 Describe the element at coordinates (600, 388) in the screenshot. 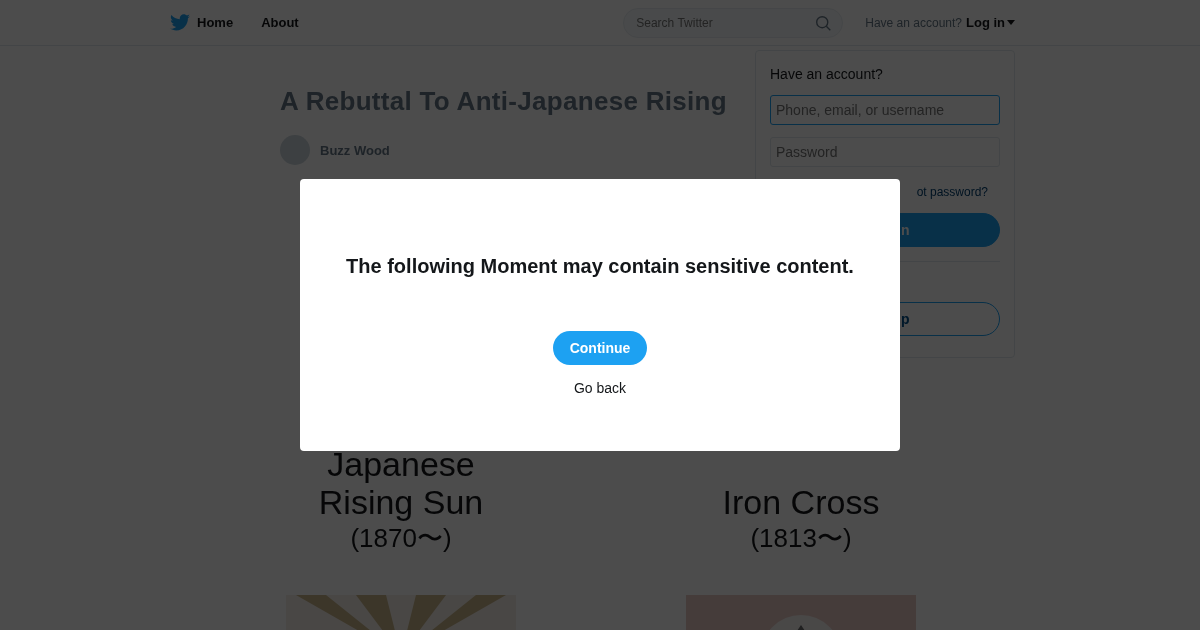

I see `go-back-link: Go back` at that location.